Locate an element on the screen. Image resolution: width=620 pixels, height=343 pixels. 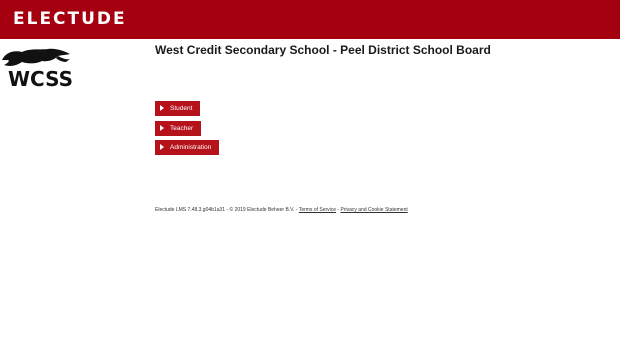
teacher-button-label: Teacher is located at coordinates (182, 128).